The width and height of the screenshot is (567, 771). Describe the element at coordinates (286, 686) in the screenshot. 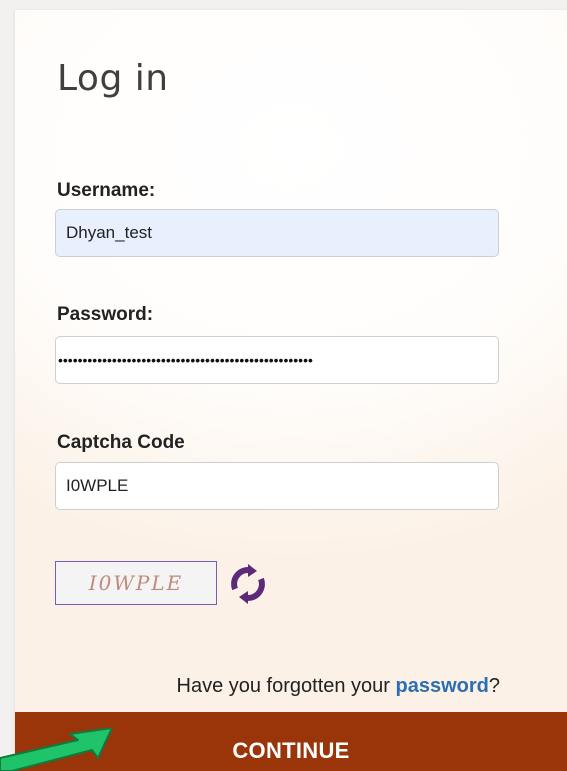

I see `forgot-prefix: Have you forgotten your` at that location.